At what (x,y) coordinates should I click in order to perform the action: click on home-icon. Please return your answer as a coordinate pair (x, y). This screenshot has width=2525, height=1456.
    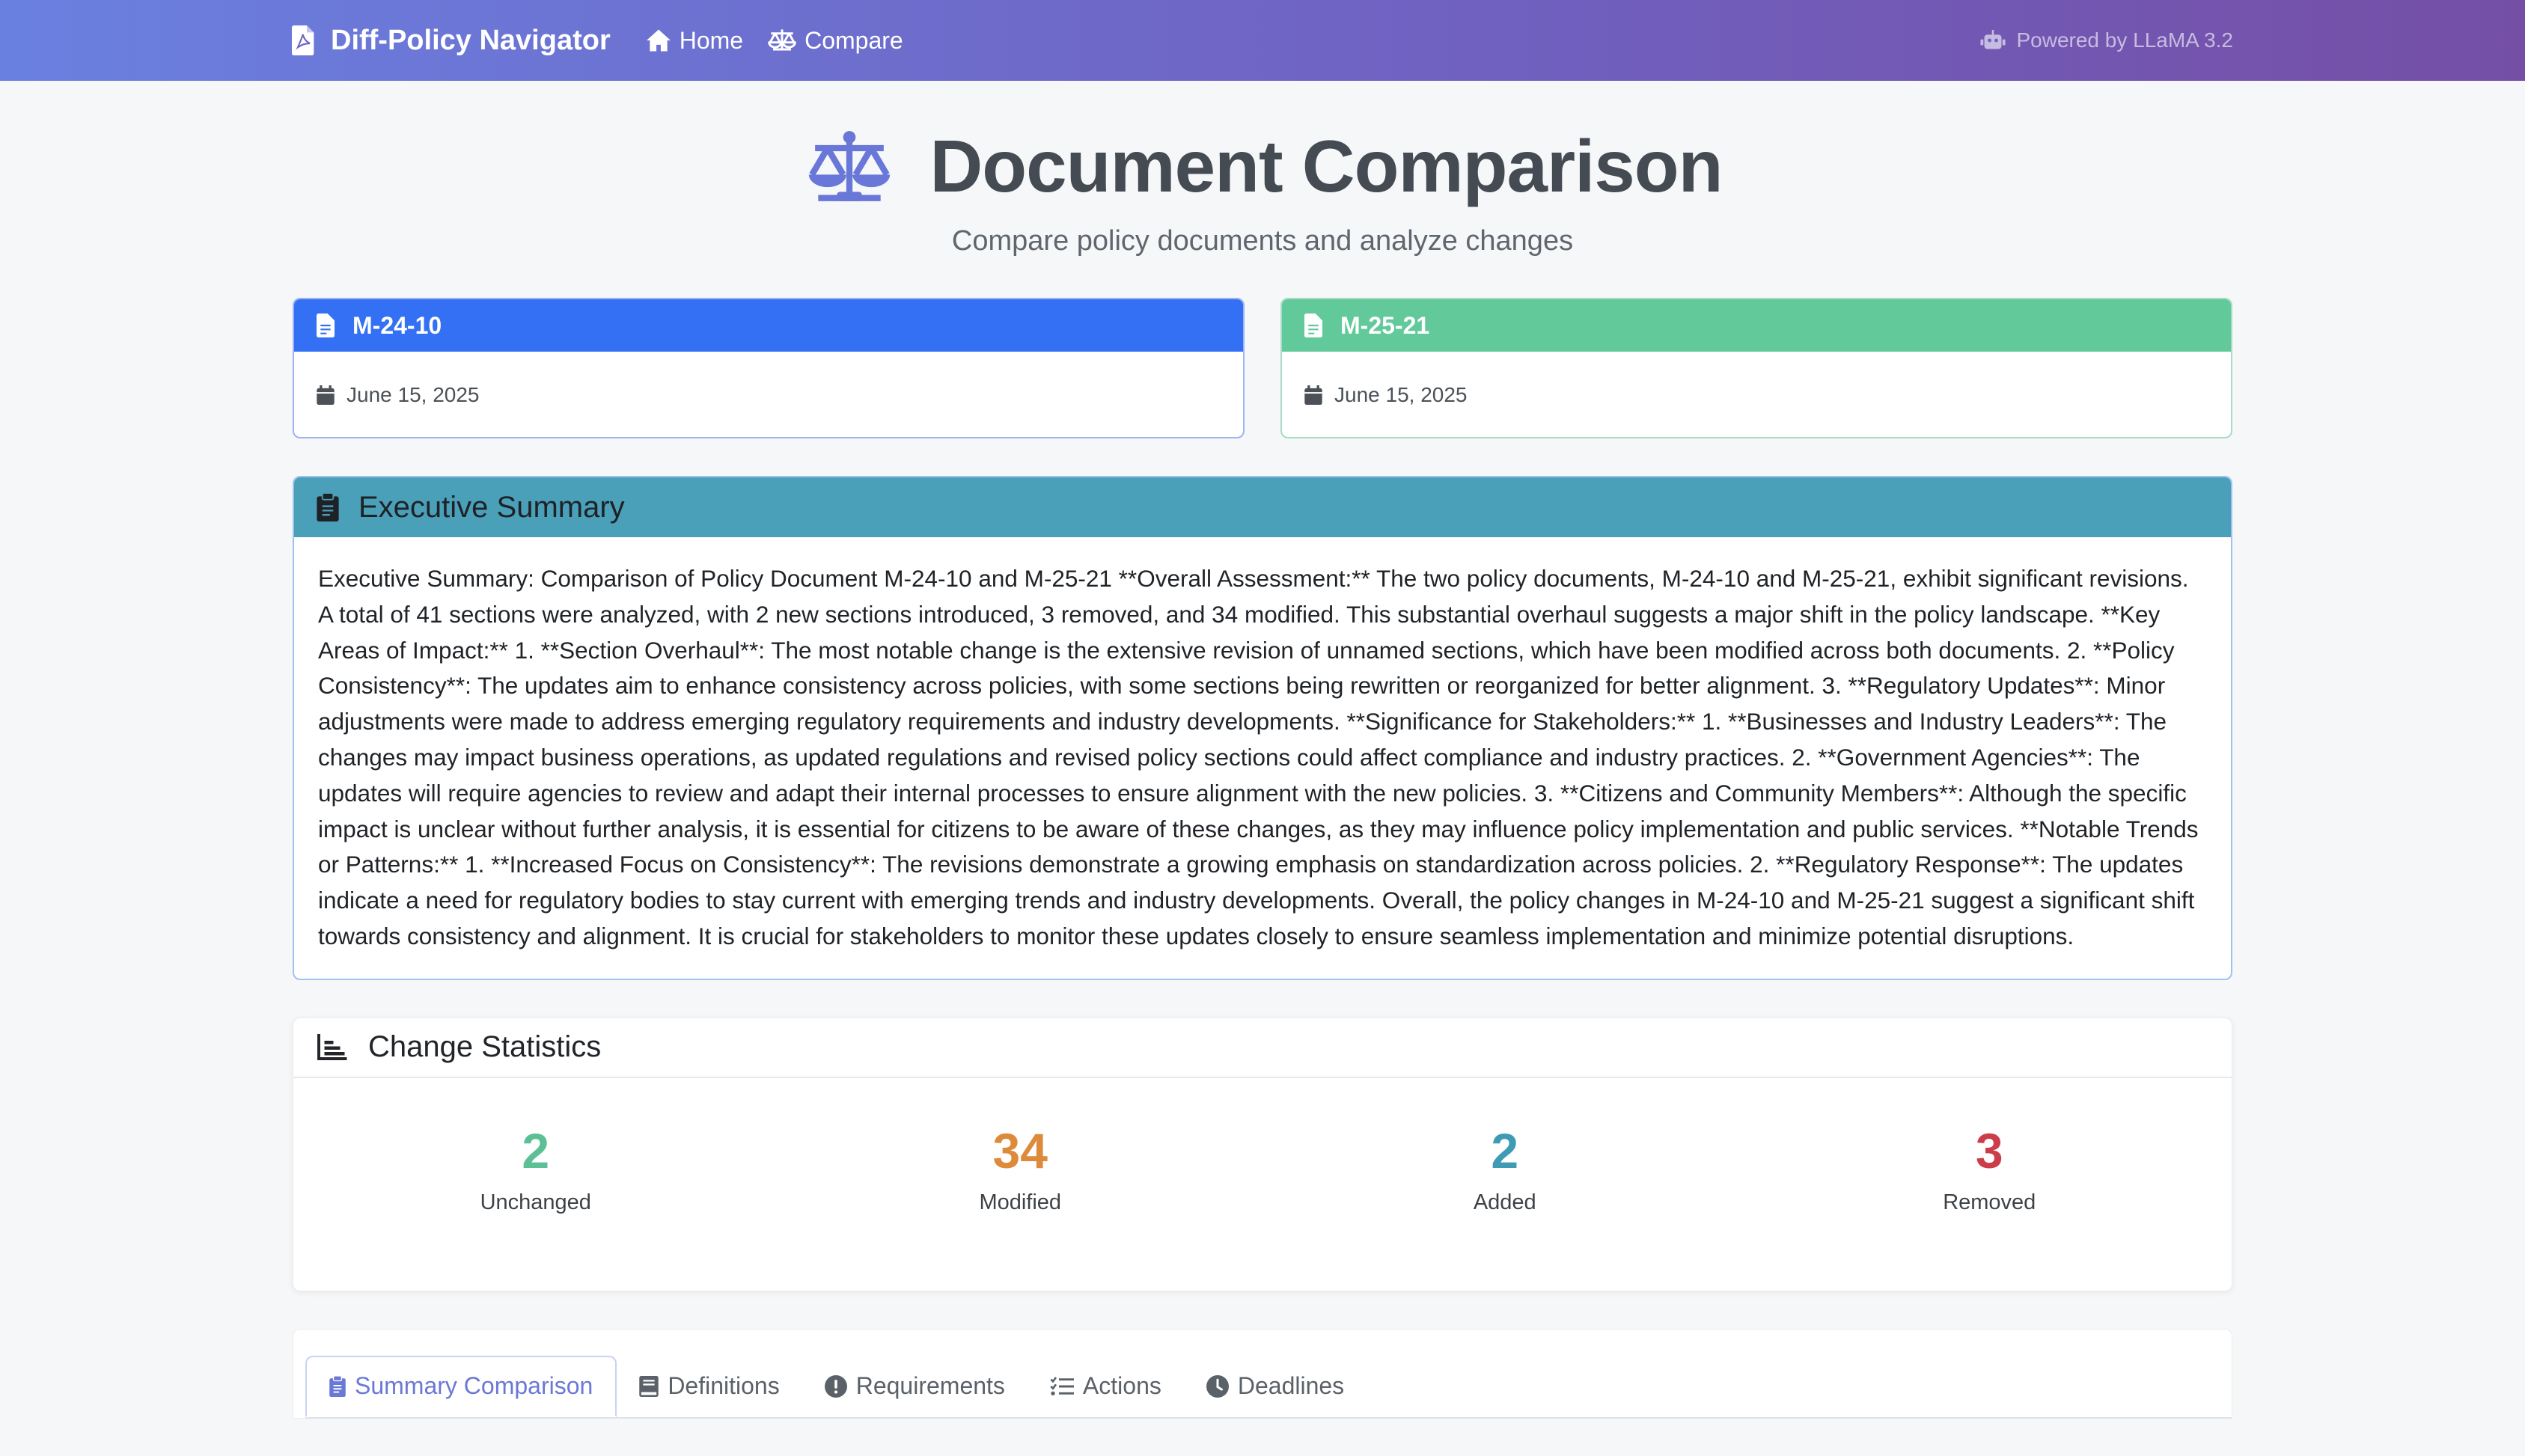
    Looking at the image, I should click on (658, 40).